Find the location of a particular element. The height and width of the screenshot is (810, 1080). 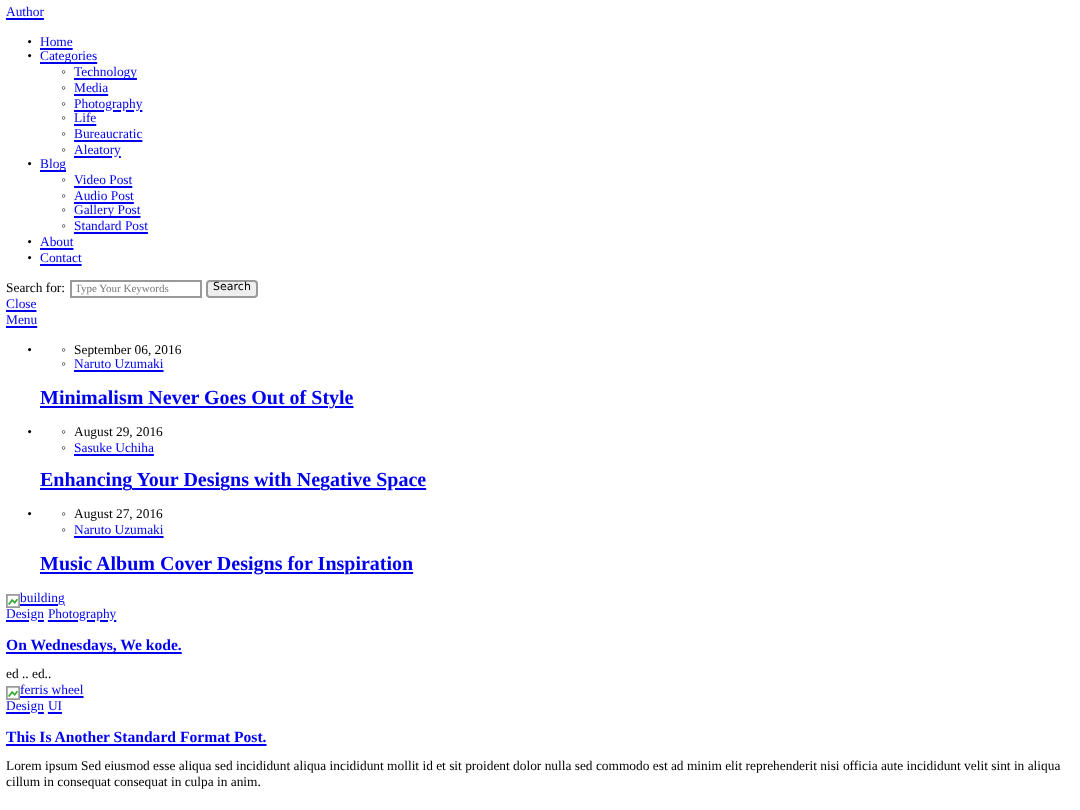

post-title-link: Music Album Cover Designs for Inspiration is located at coordinates (227, 564).